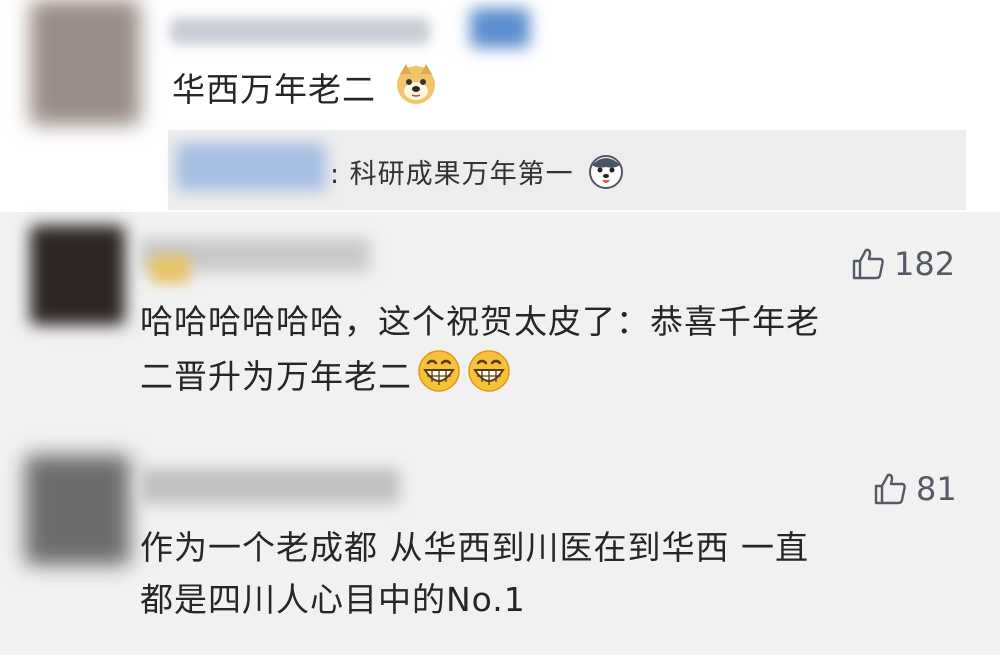  I want to click on doge-emoji, so click(416, 91).